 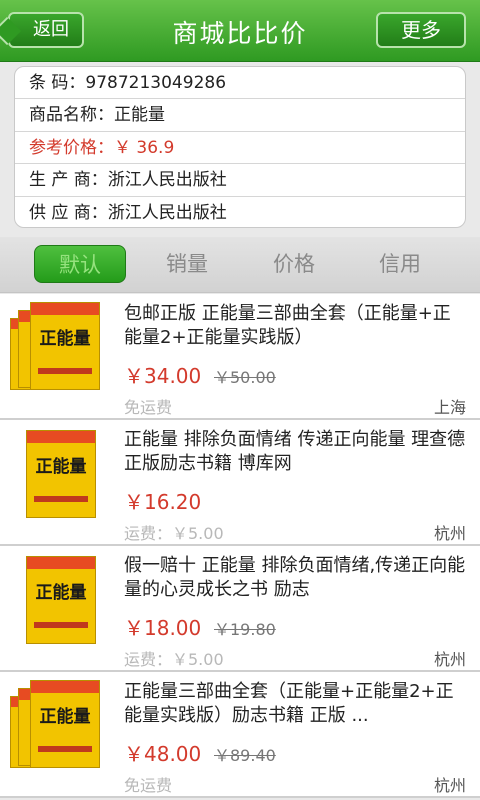 What do you see at coordinates (295, 451) in the screenshot?
I see `product-title: 正能量 排除负面情绪 传递正向能量 理查德 正版励志书籍 博库网` at bounding box center [295, 451].